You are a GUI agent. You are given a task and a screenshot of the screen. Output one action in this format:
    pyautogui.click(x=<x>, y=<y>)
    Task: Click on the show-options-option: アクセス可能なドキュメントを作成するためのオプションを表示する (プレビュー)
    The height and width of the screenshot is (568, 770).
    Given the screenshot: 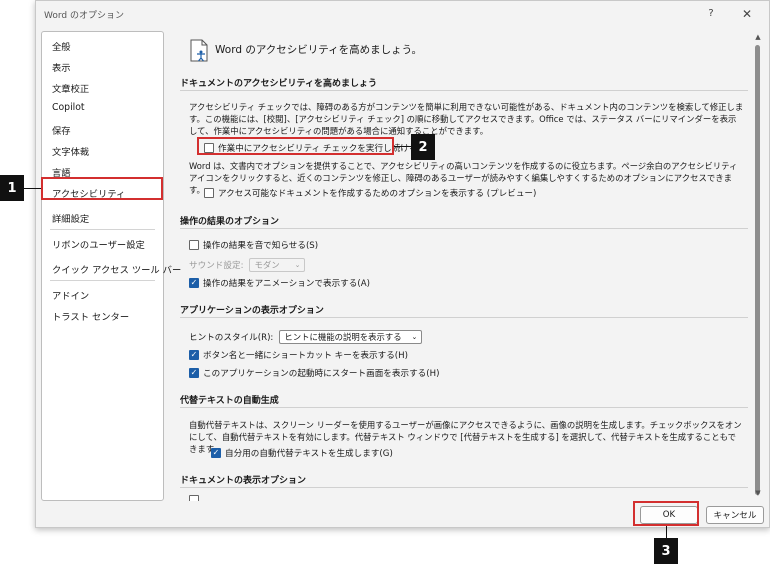 What is the action you would take?
    pyautogui.click(x=370, y=193)
    